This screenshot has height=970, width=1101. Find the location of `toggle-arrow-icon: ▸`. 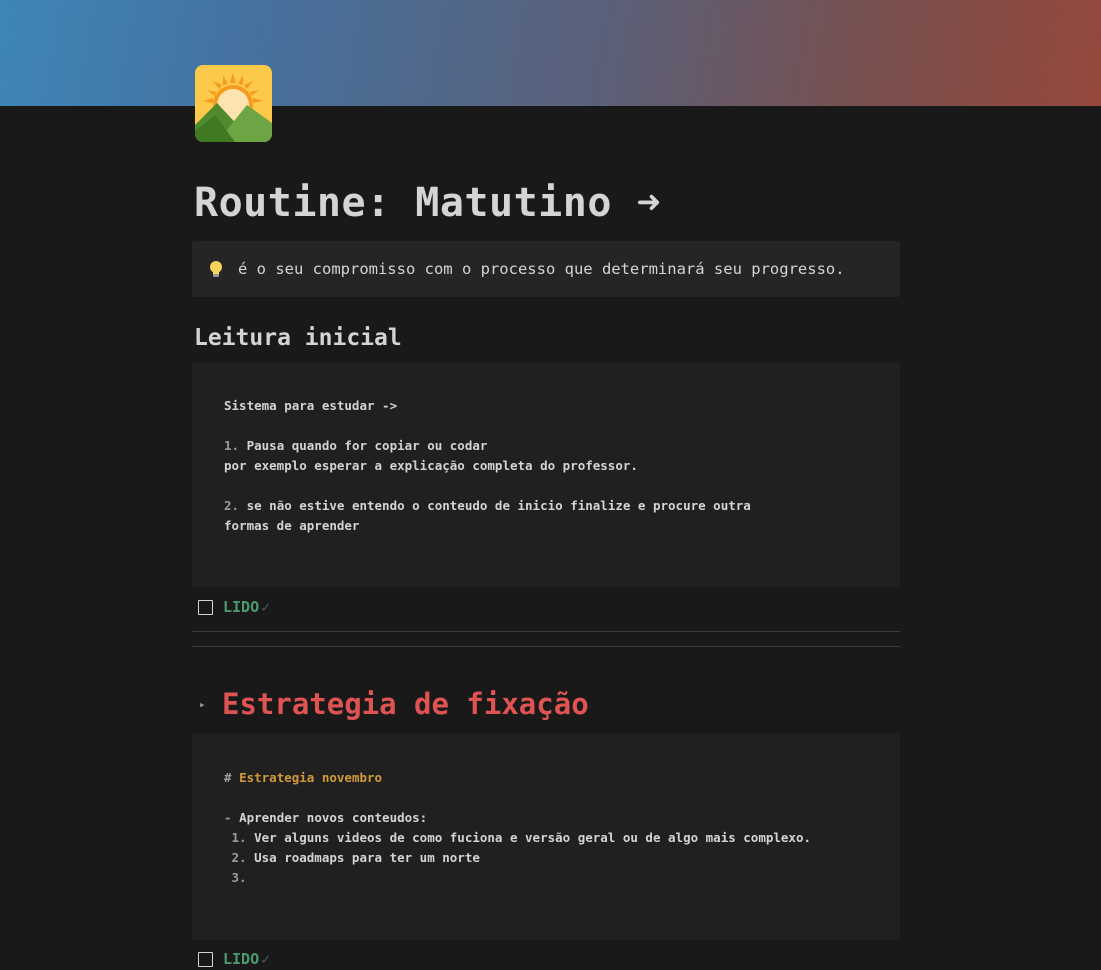

toggle-arrow-icon: ▸ is located at coordinates (210, 704).